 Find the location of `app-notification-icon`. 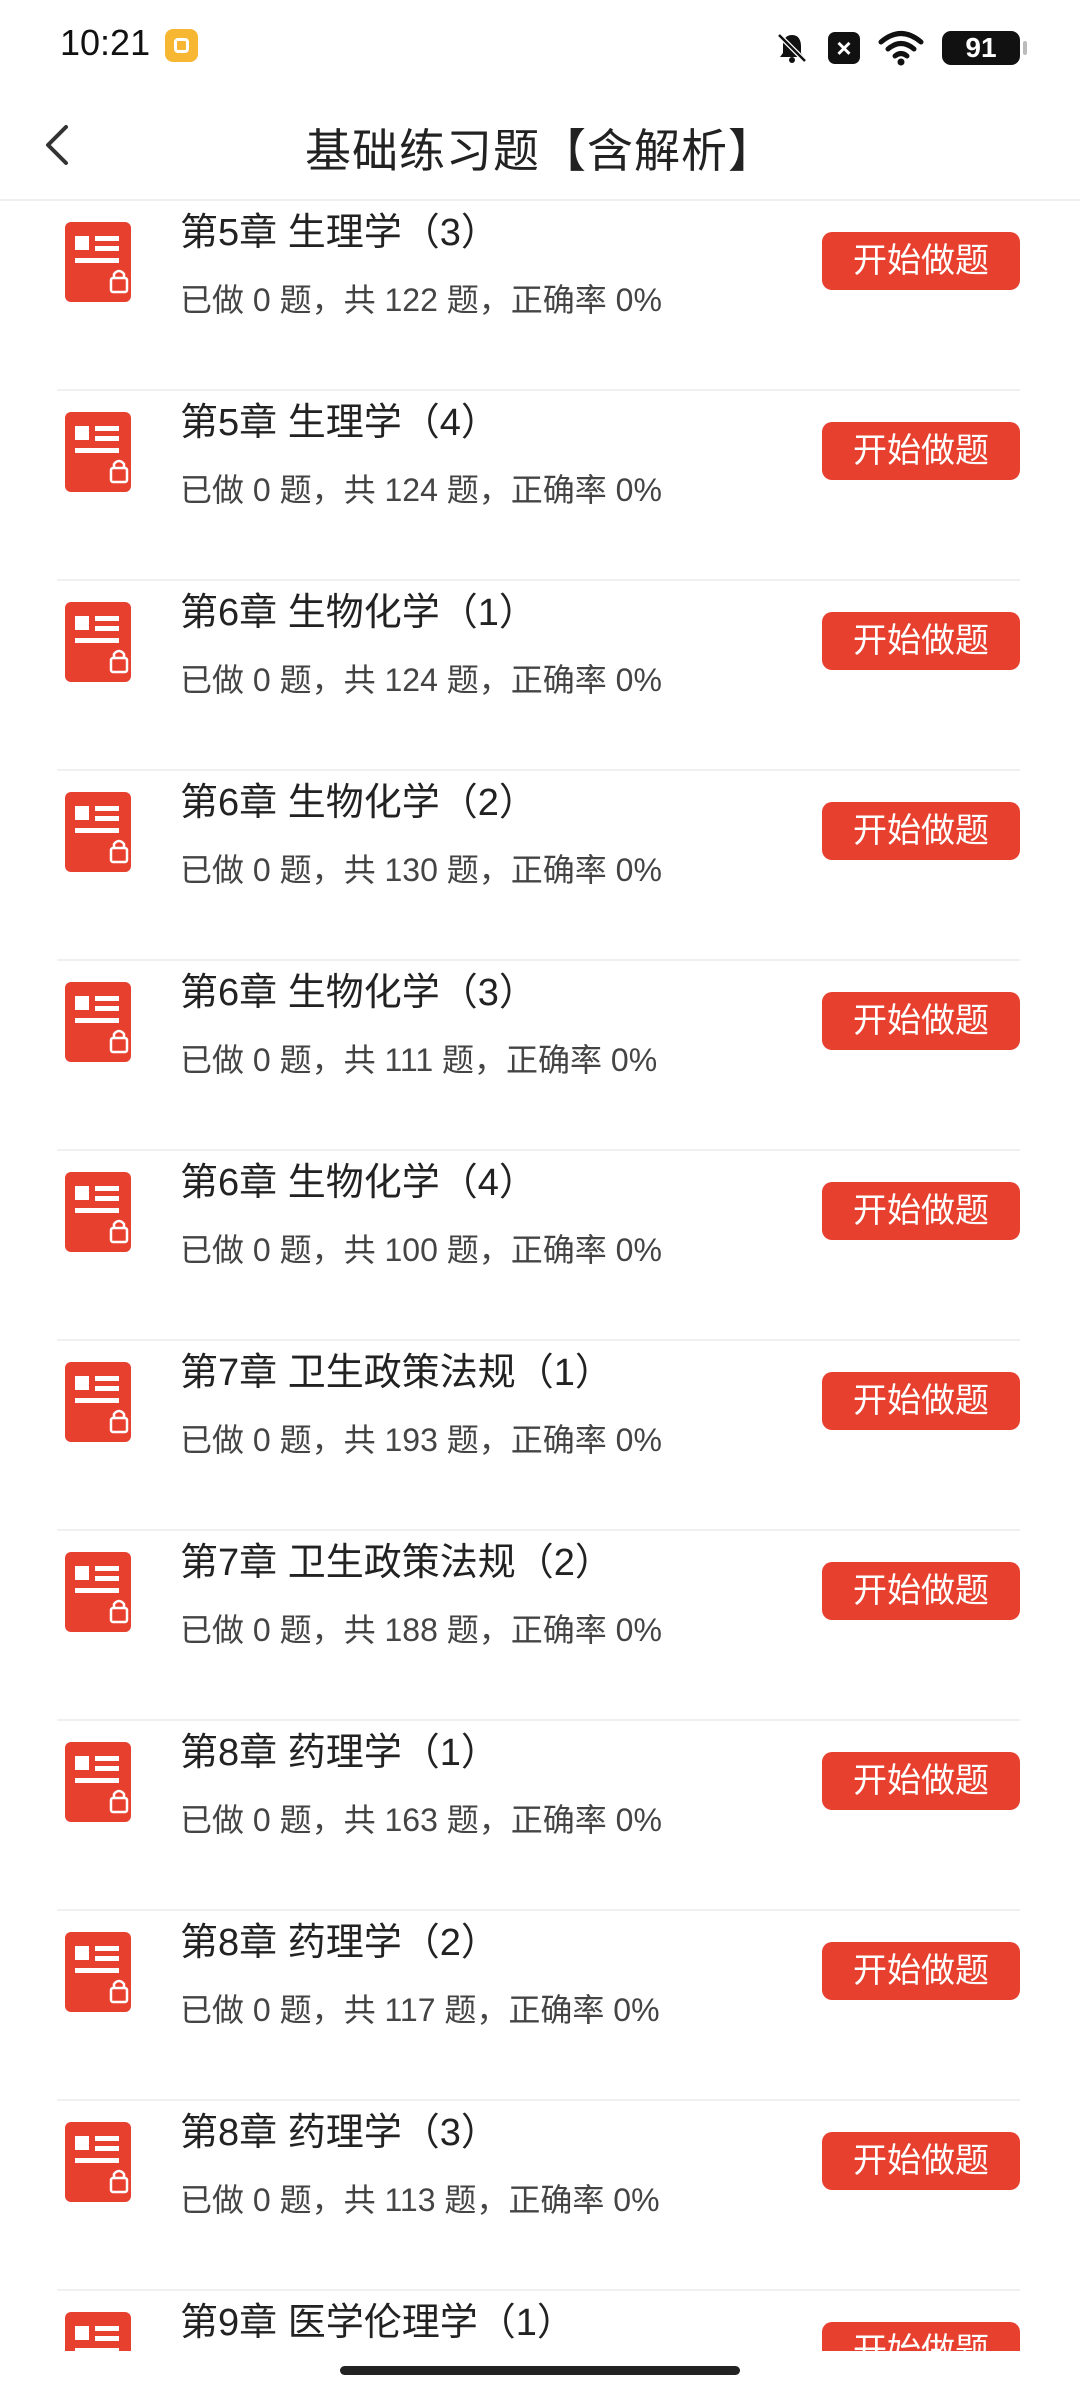

app-notification-icon is located at coordinates (181, 45).